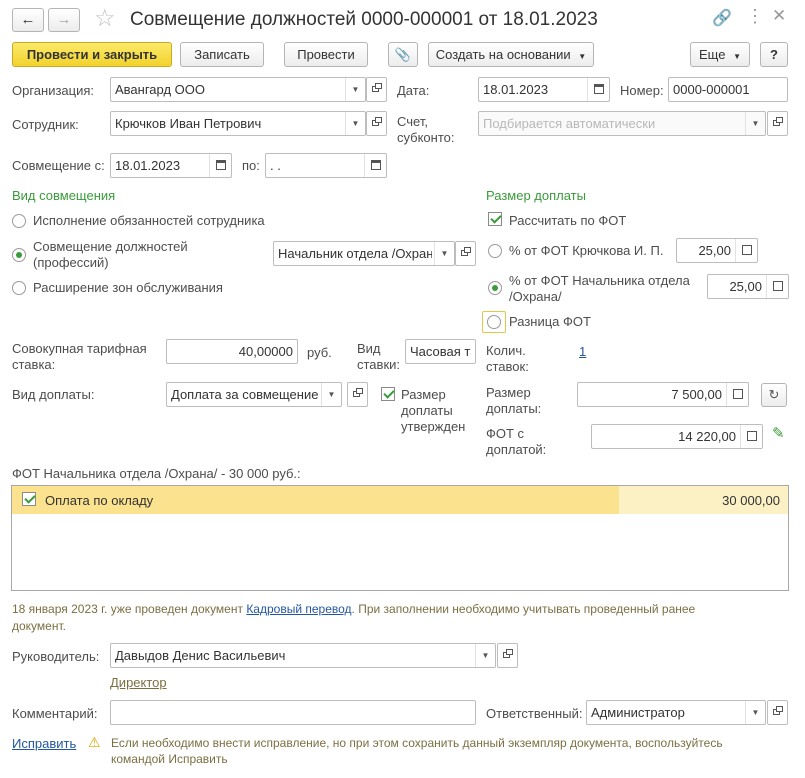 This screenshot has width=805, height=778. What do you see at coordinates (676, 712) in the screenshot?
I see `responsible-field: Администратор ▼` at bounding box center [676, 712].